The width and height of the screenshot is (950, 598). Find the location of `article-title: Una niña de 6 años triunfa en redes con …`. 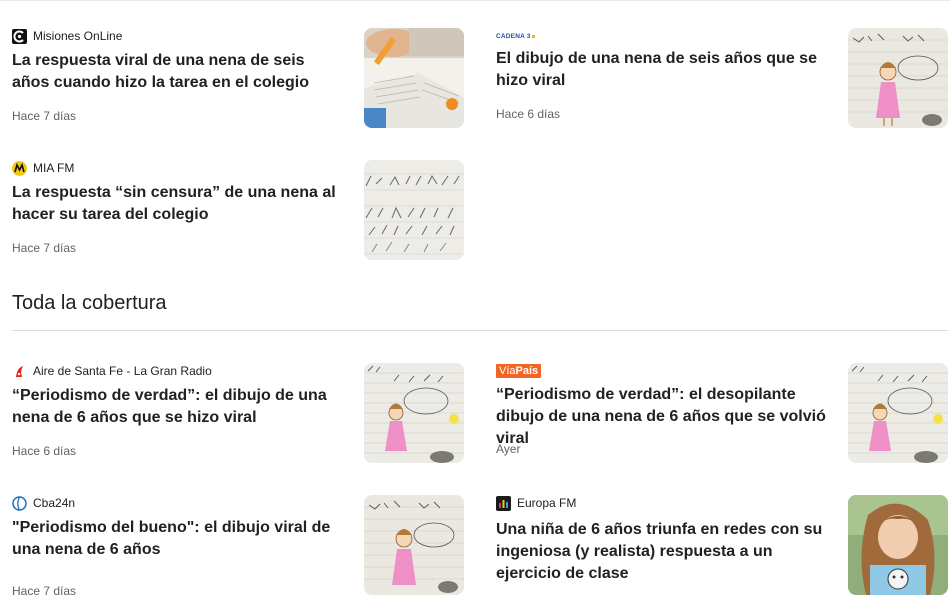

article-title: Una niña de 6 años triunfa en redes con … is located at coordinates (661, 552).